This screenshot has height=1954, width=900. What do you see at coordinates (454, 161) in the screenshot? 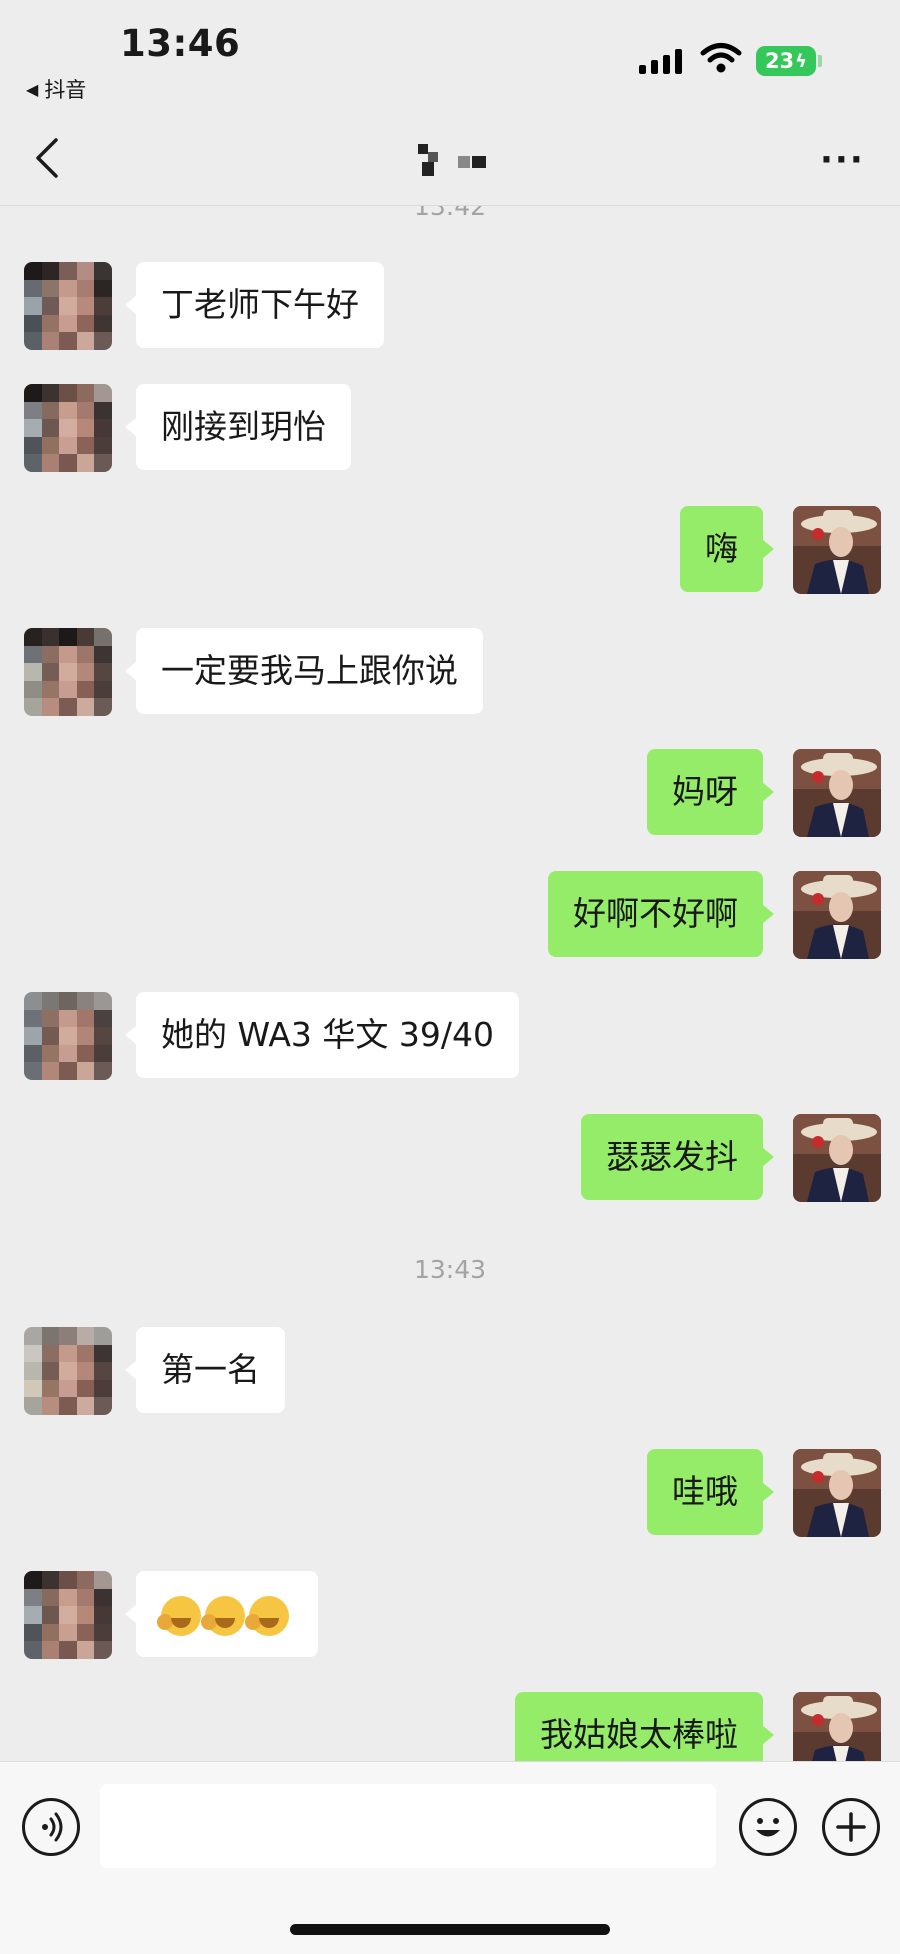
I see `chat-title-redacted` at bounding box center [454, 161].